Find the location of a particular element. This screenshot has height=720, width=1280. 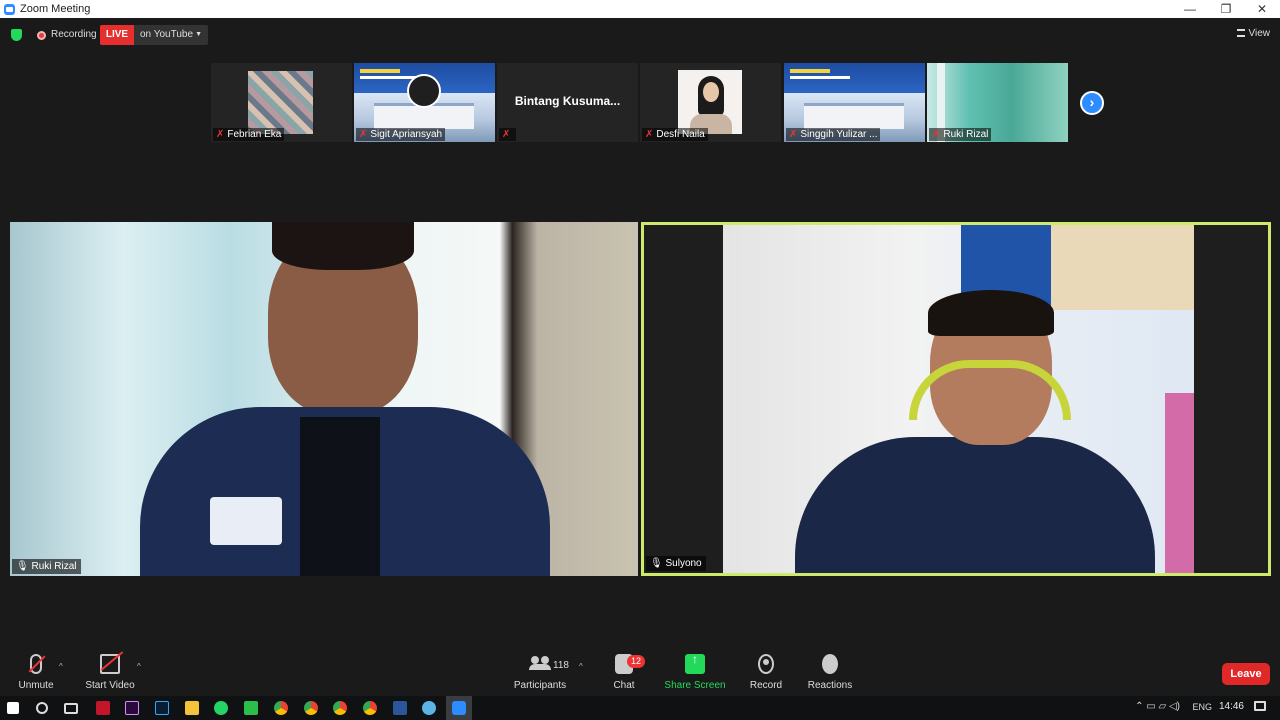

participant-name: Ruki Rizal is located at coordinates (54, 566).